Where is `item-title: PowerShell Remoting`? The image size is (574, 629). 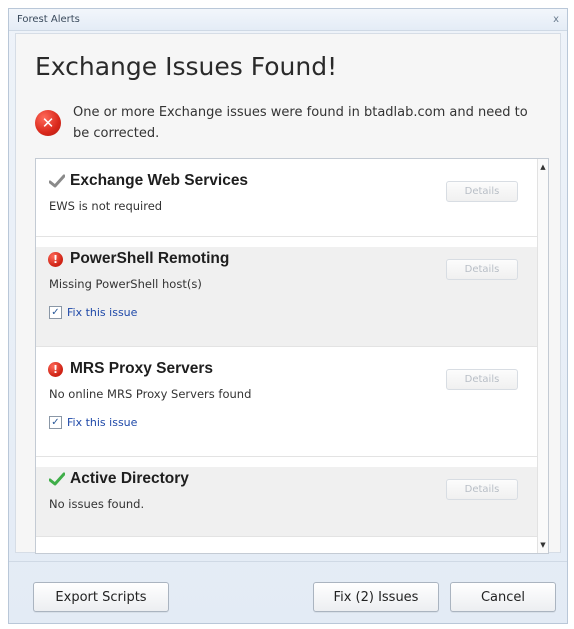 item-title: PowerShell Remoting is located at coordinates (150, 258).